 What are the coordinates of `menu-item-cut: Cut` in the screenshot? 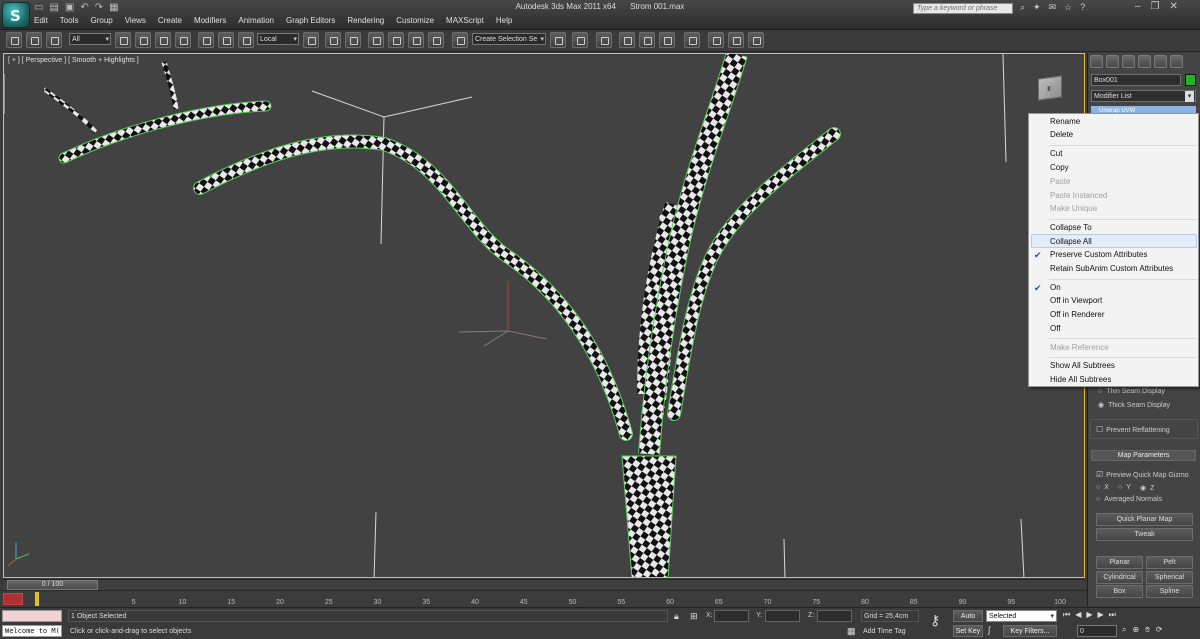 It's located at (1056, 154).